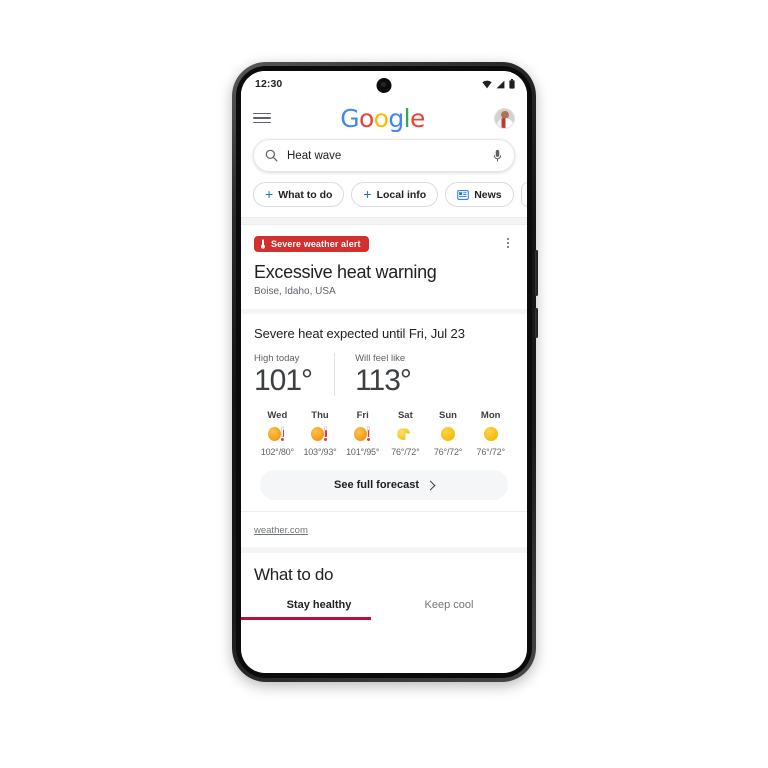 This screenshot has height=768, width=768. I want to click on alert-location: Boise, Idaho, USA, so click(295, 291).